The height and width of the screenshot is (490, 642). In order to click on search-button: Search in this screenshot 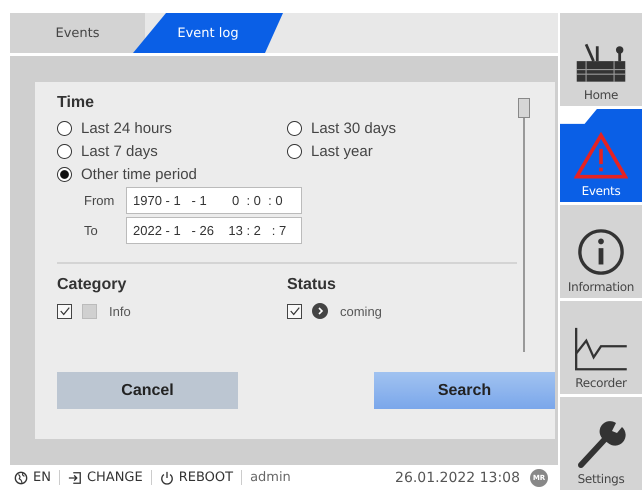, I will do `click(464, 390)`.